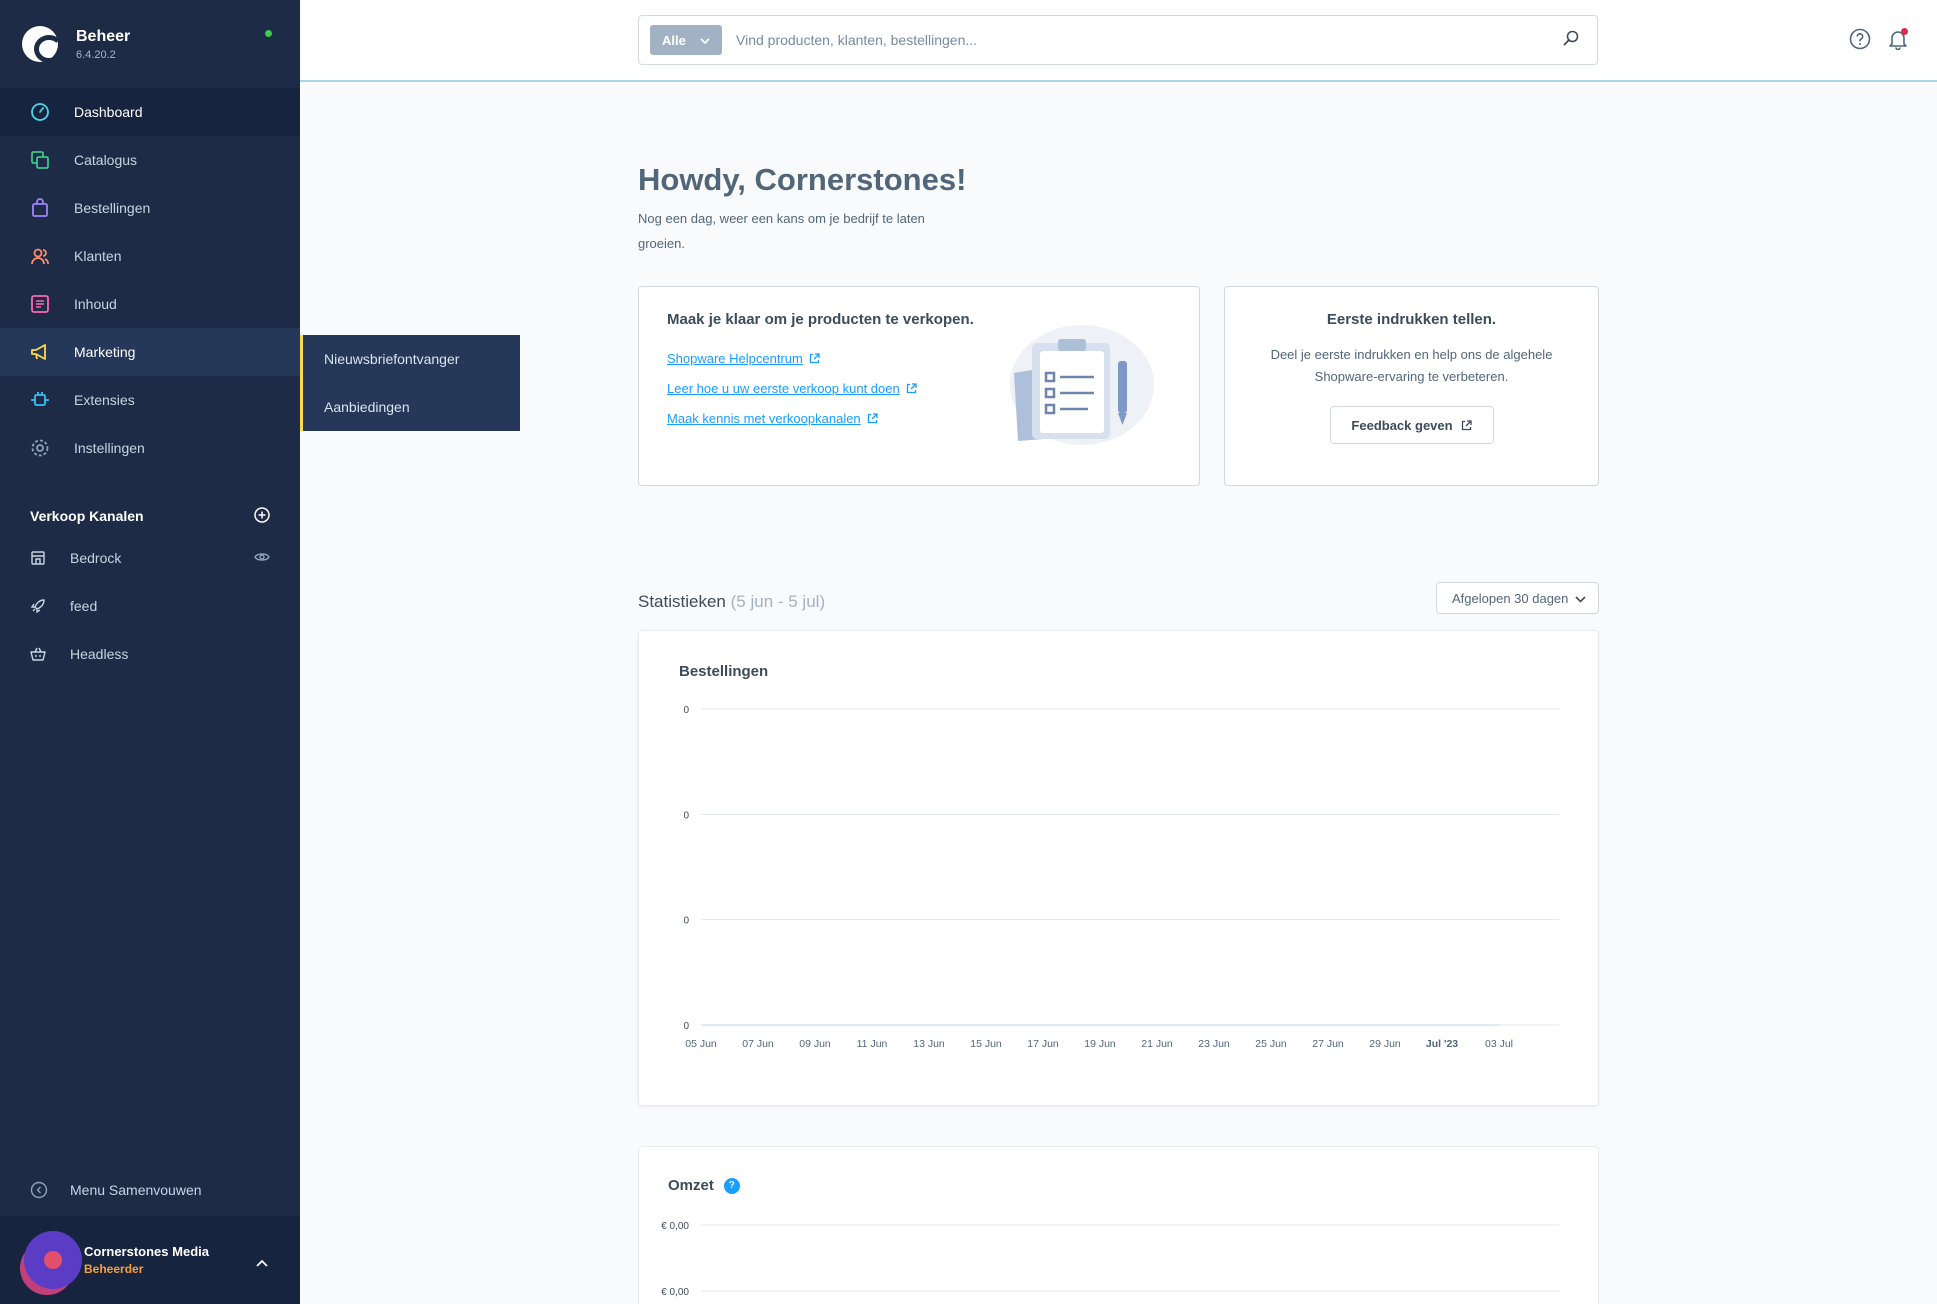 The width and height of the screenshot is (1937, 1304). What do you see at coordinates (150, 304) in the screenshot?
I see `nav-item-content: Inhoud` at bounding box center [150, 304].